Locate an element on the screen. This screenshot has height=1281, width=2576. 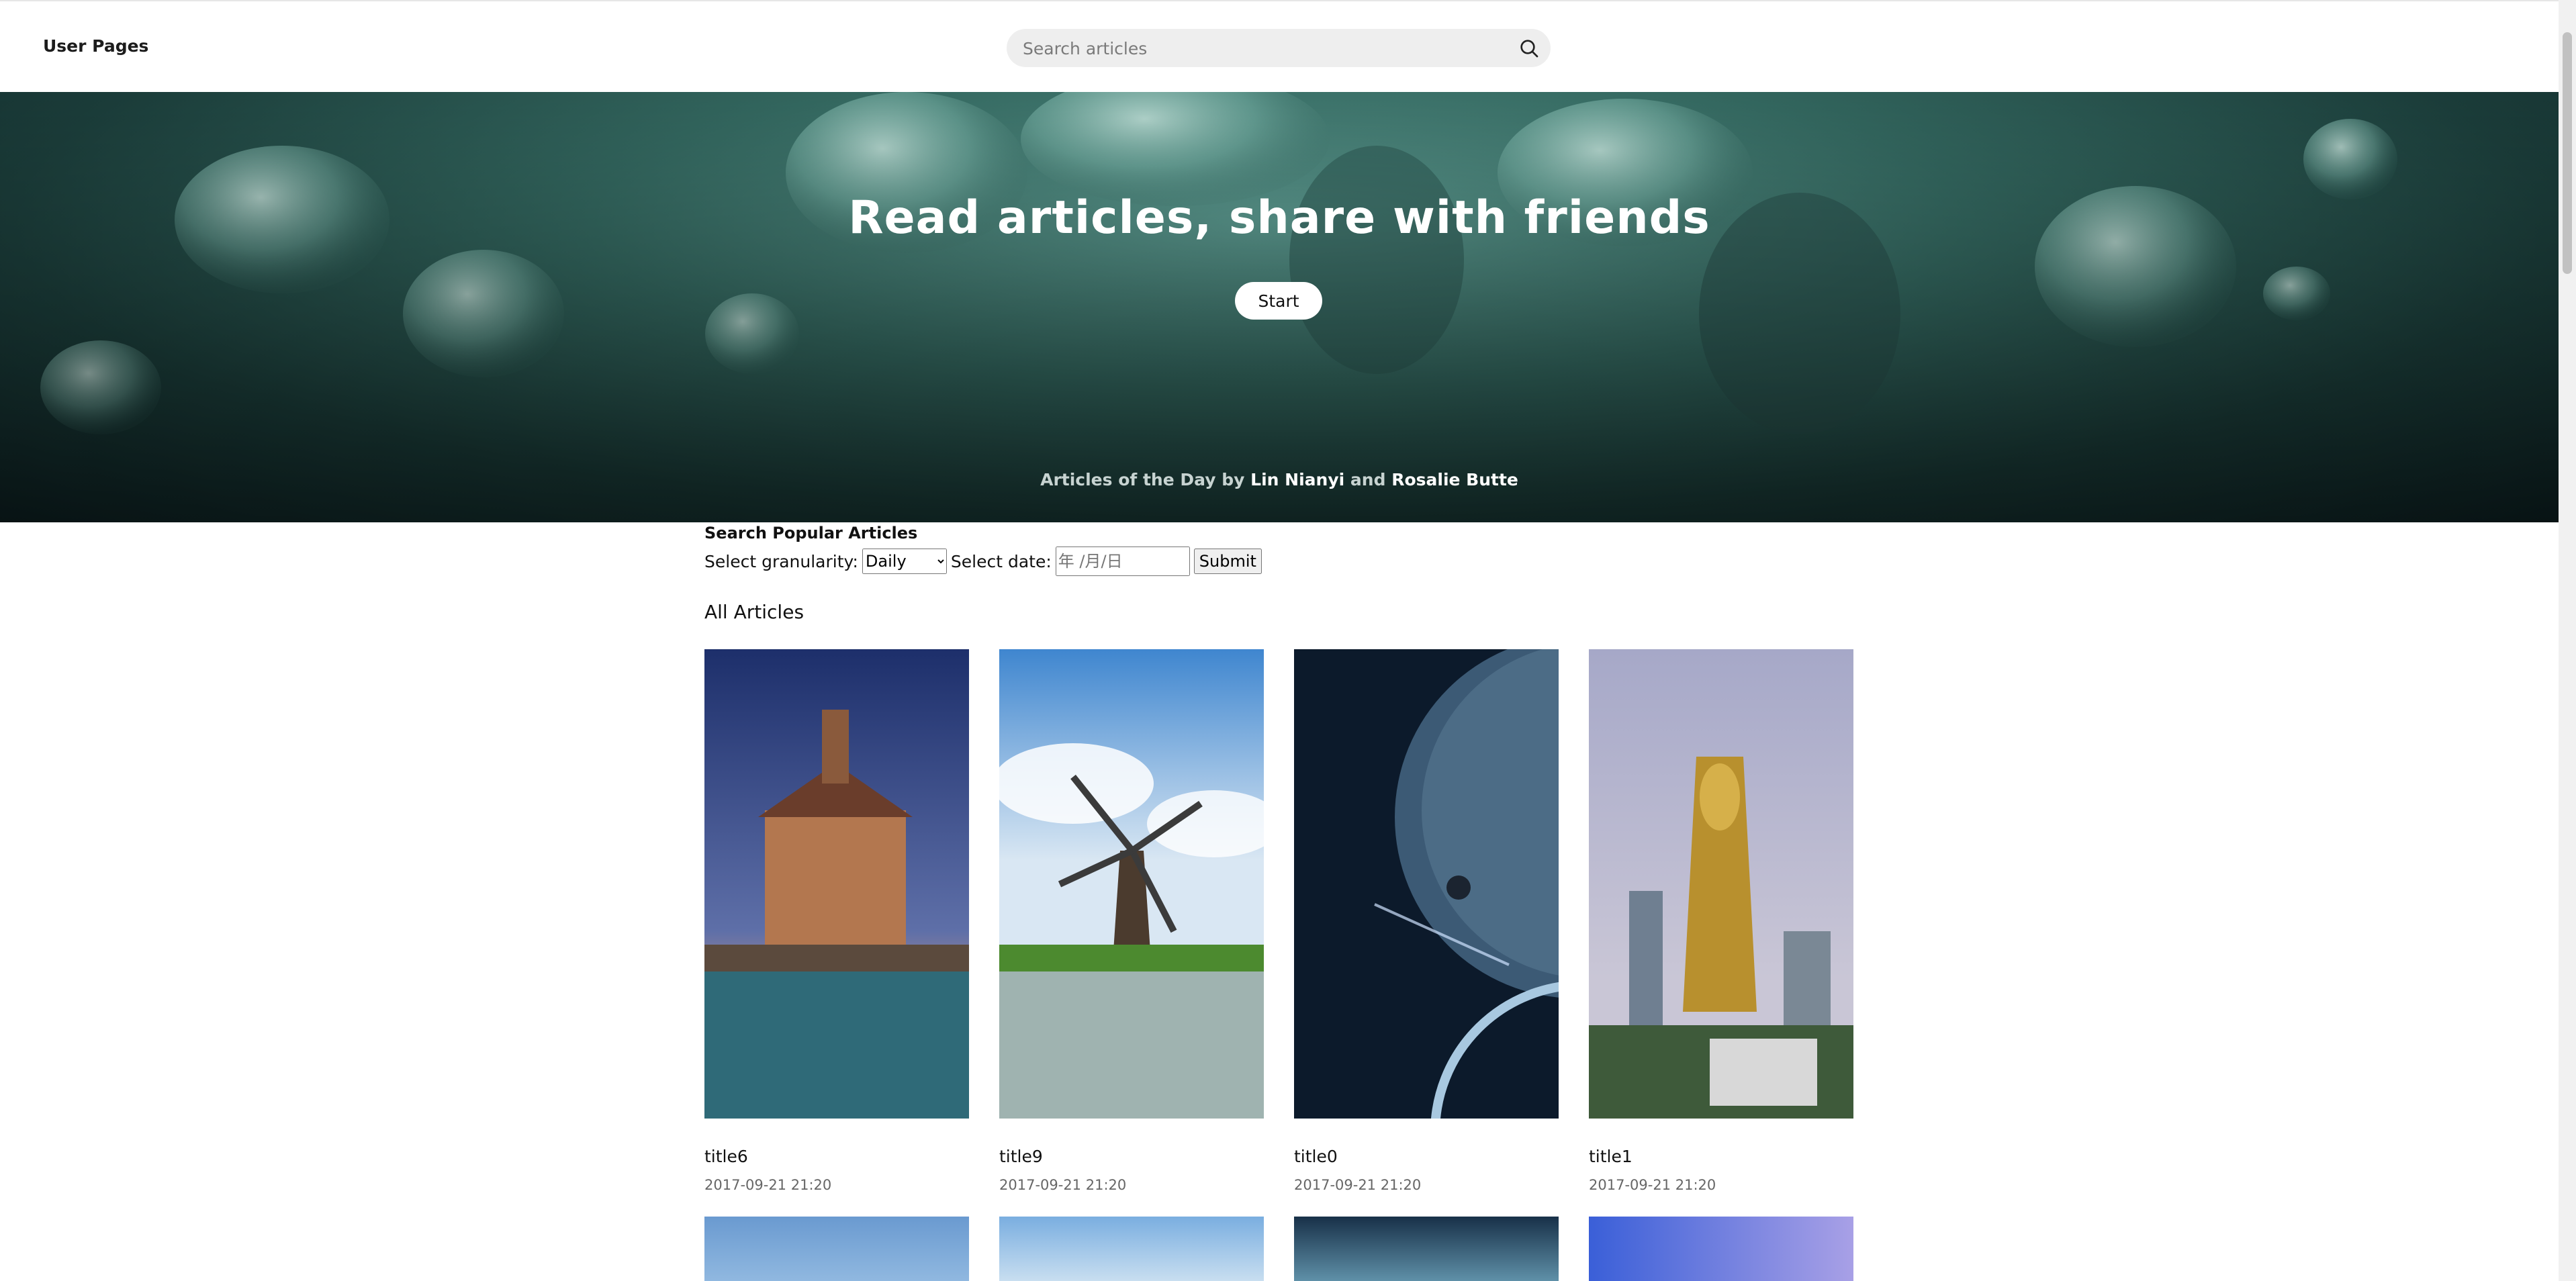
article-card: title0 2017-09-21 21:20 is located at coordinates (1525, 959).